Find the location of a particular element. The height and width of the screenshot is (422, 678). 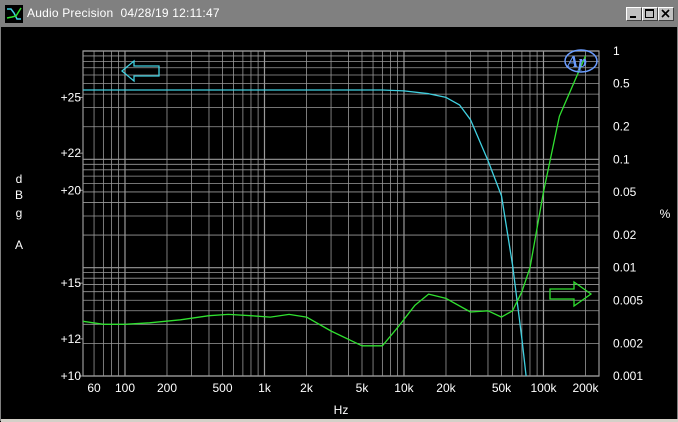

right-axis-tick-label: 0.02 is located at coordinates (625, 235).